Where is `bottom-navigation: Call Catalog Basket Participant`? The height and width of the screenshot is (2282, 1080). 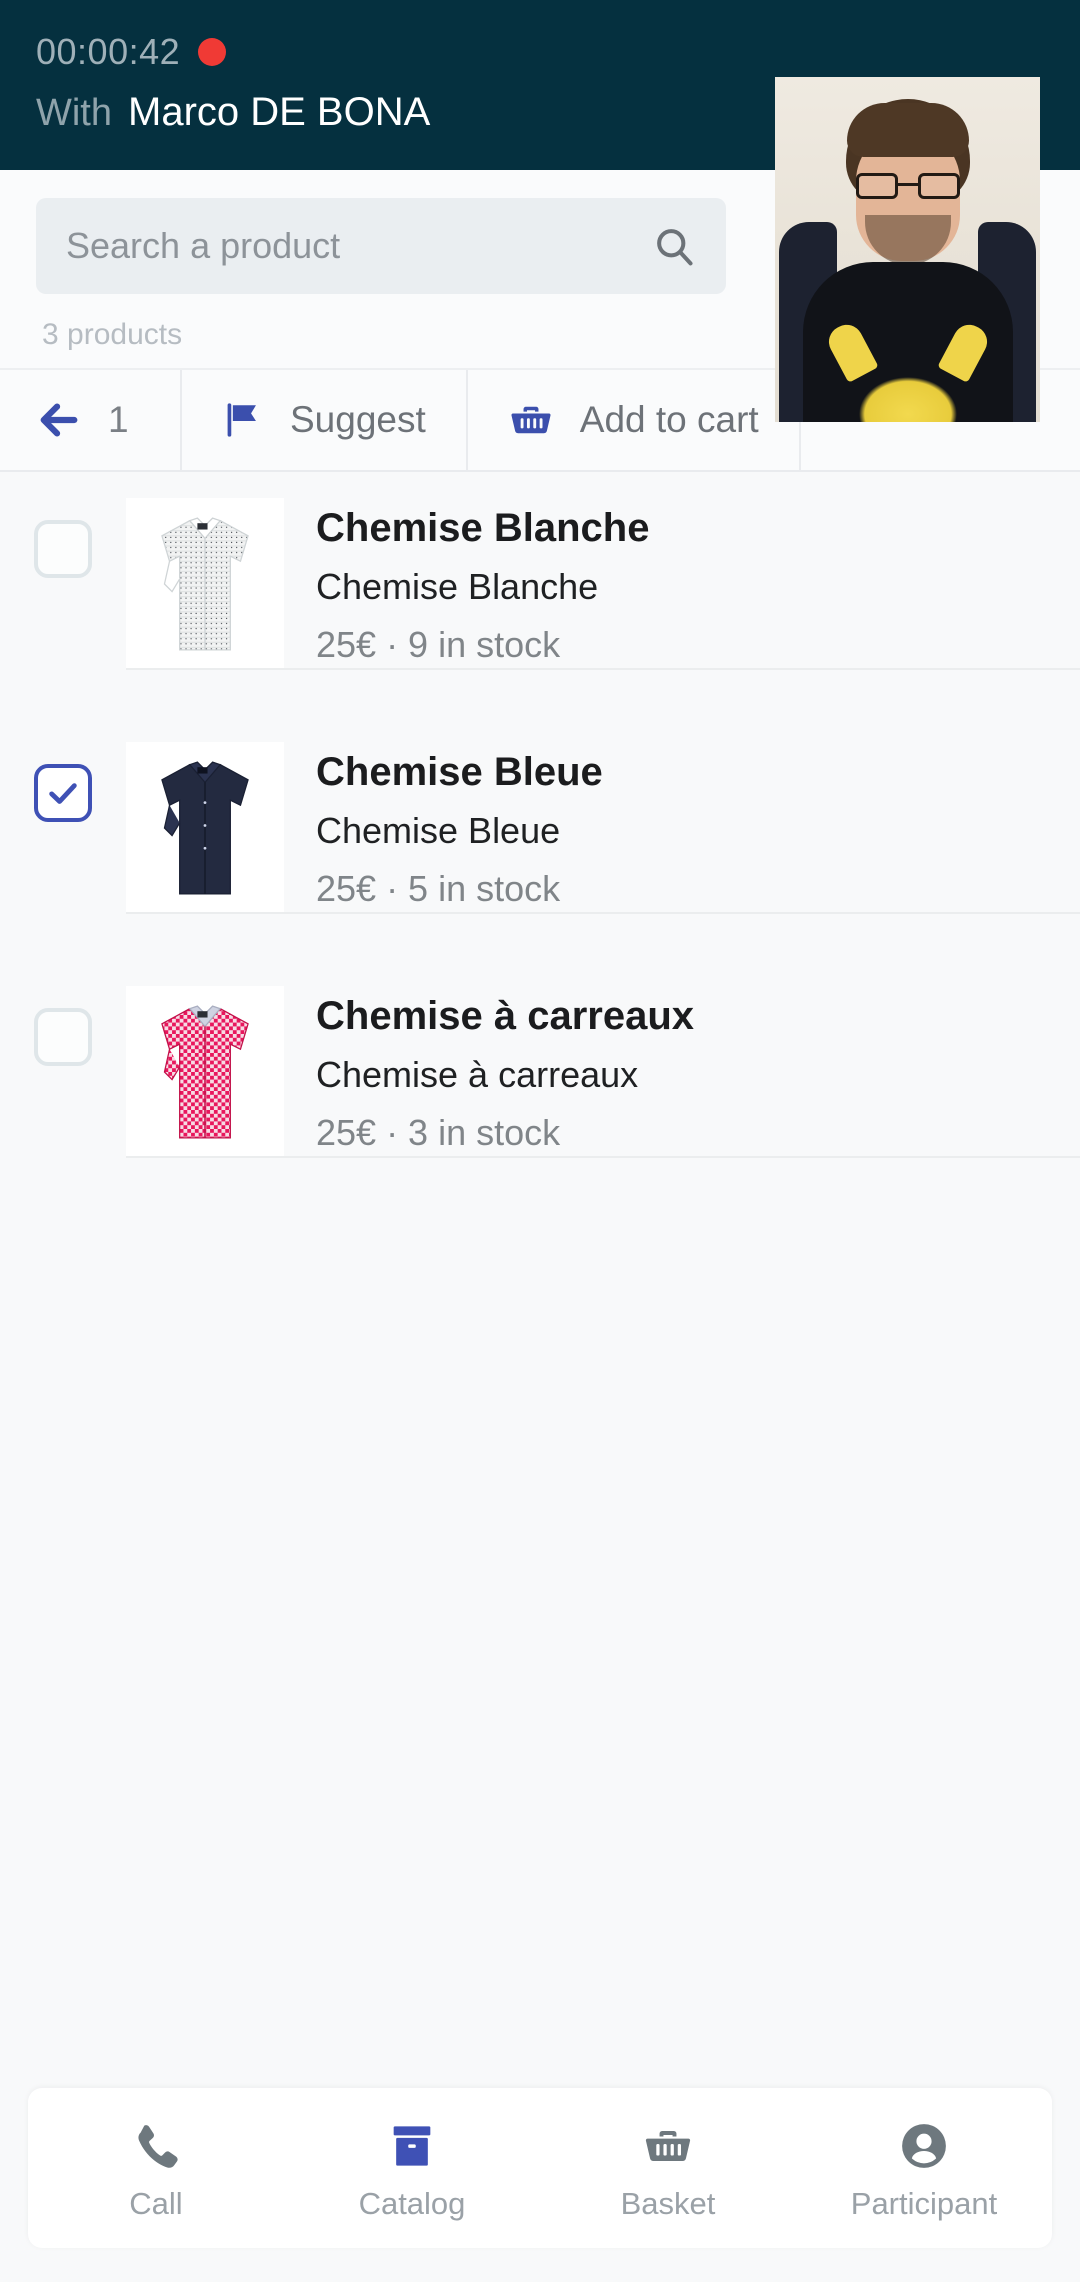 bottom-navigation: Call Catalog Basket Participant is located at coordinates (540, 2168).